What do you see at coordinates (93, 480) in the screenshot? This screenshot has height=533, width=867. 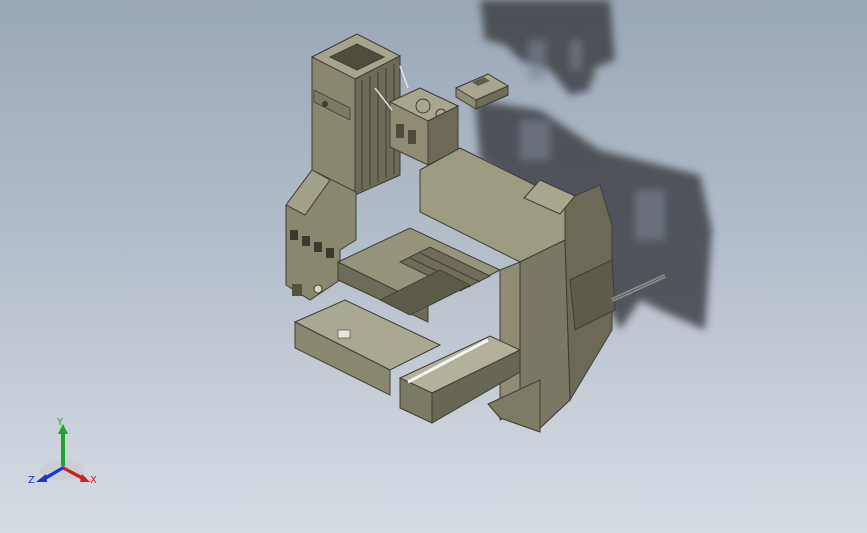 I see `x-axis-label: X` at bounding box center [93, 480].